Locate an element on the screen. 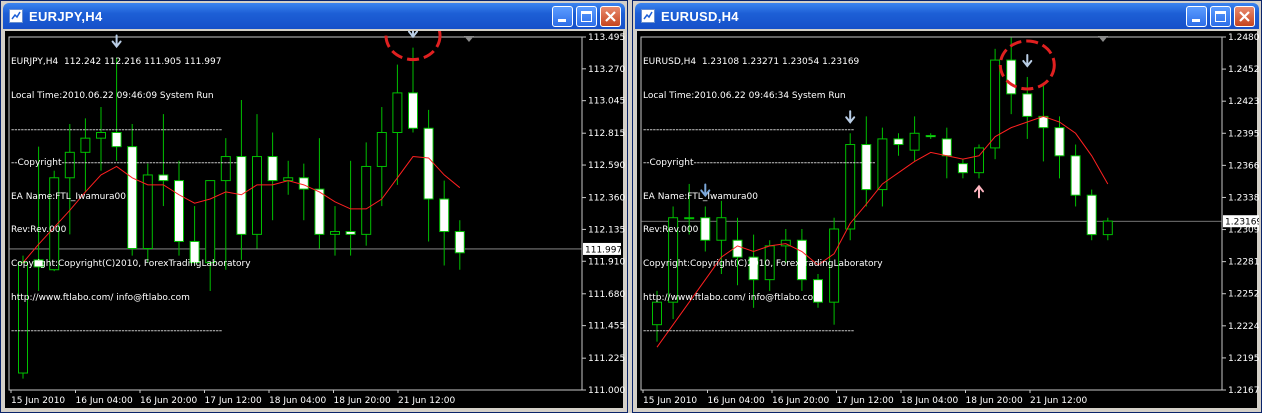 The width and height of the screenshot is (1262, 413). price-label: 111.455 is located at coordinates (606, 327).